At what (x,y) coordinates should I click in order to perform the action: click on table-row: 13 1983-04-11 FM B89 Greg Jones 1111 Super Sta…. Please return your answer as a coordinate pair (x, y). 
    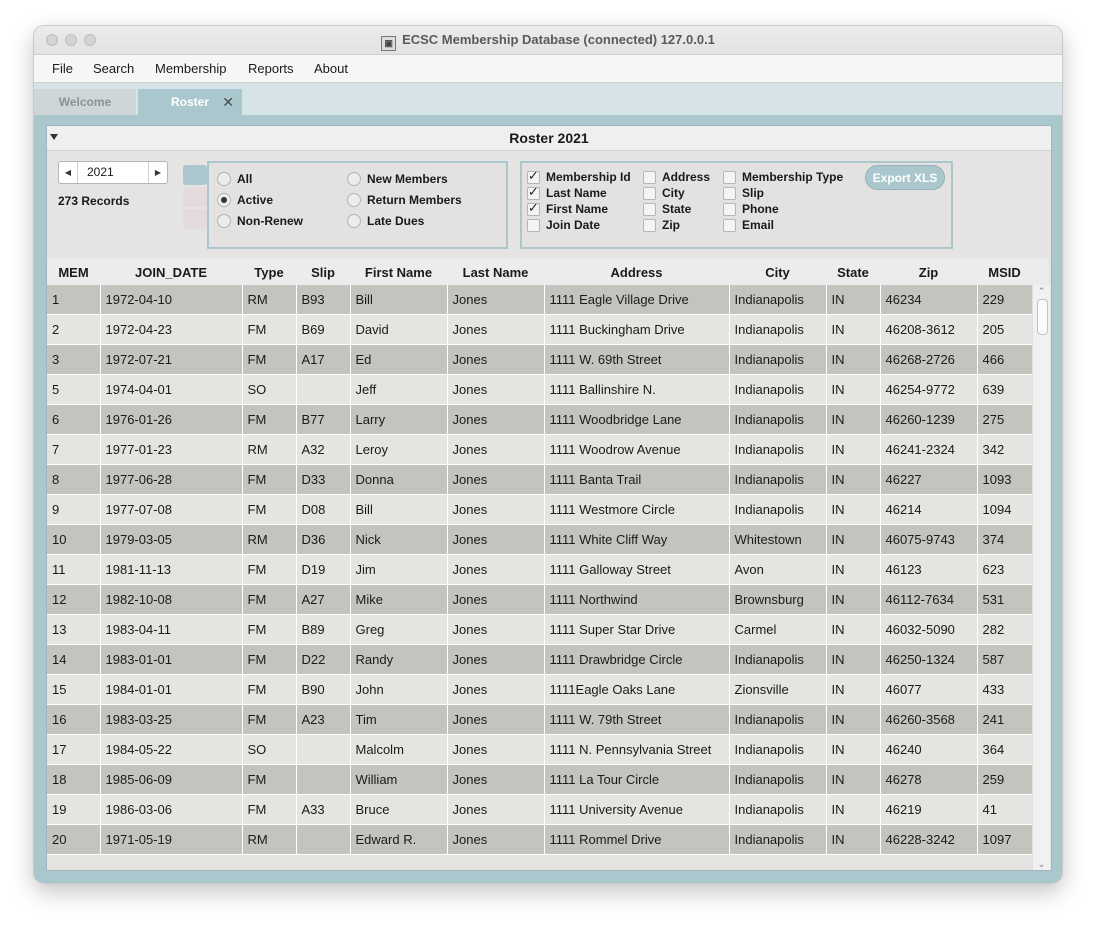
    Looking at the image, I should click on (540, 629).